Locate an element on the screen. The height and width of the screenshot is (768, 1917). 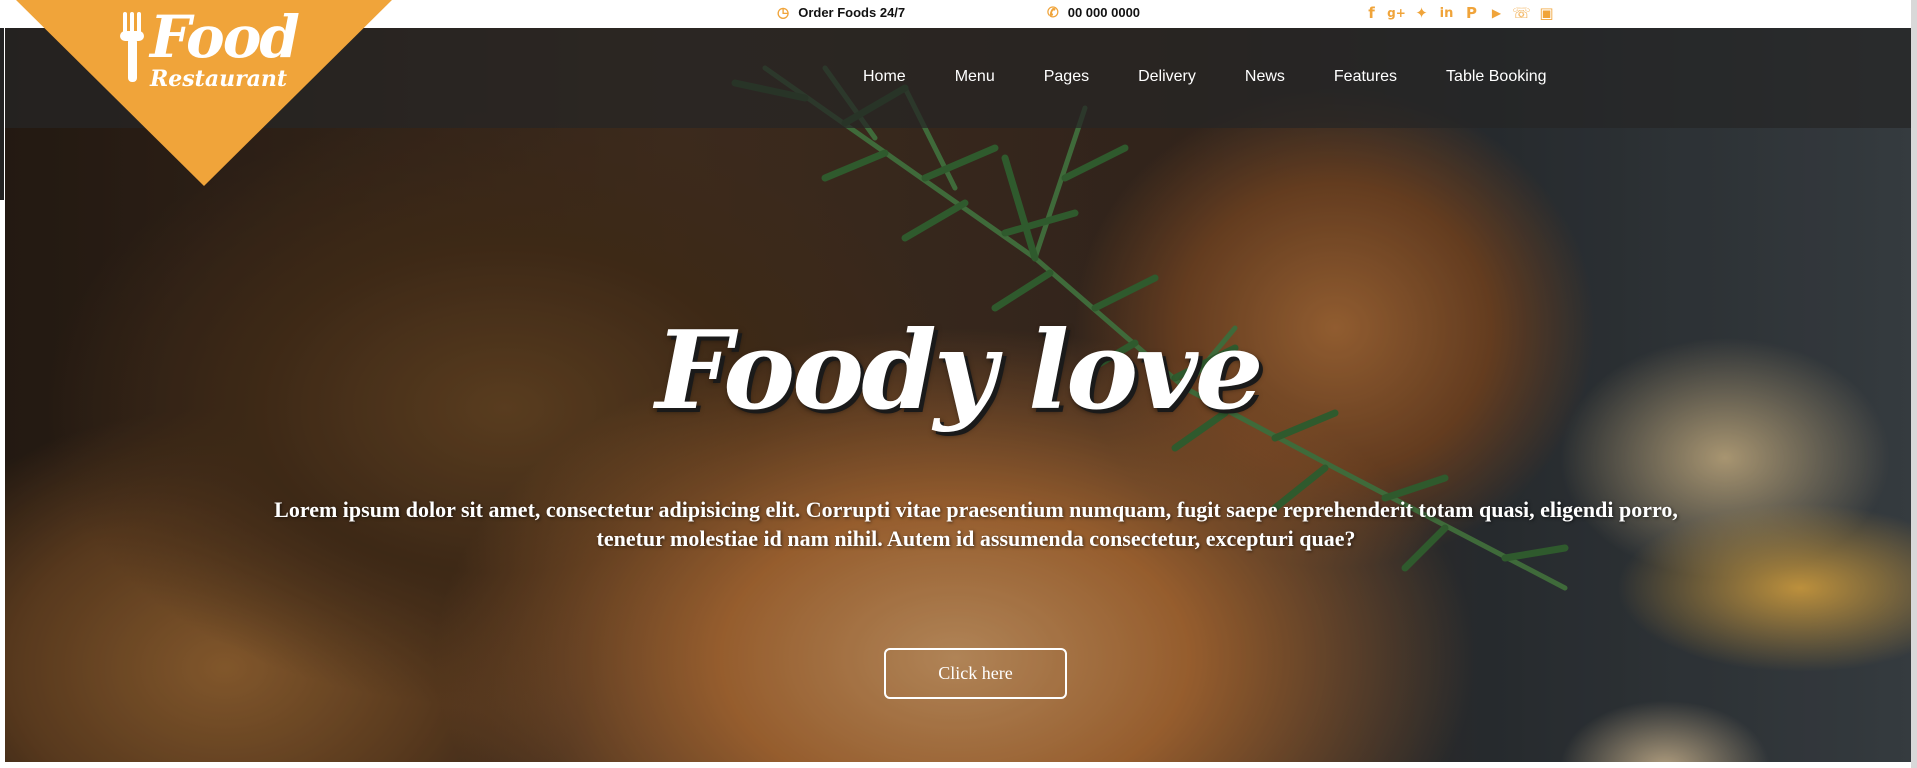
pinterest-icon: P is located at coordinates (1471, 13).